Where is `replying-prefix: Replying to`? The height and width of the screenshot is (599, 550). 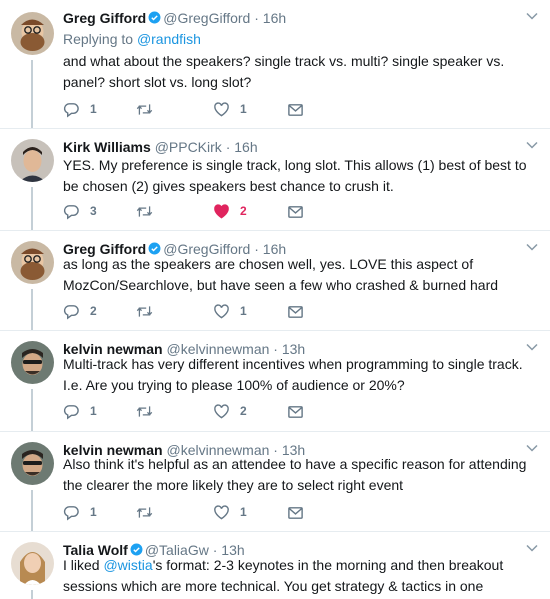 replying-prefix: Replying to is located at coordinates (100, 39).